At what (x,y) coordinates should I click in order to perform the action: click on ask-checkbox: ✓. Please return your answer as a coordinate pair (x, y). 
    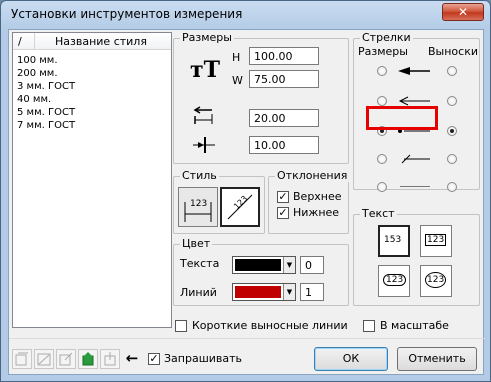
    Looking at the image, I should click on (154, 359).